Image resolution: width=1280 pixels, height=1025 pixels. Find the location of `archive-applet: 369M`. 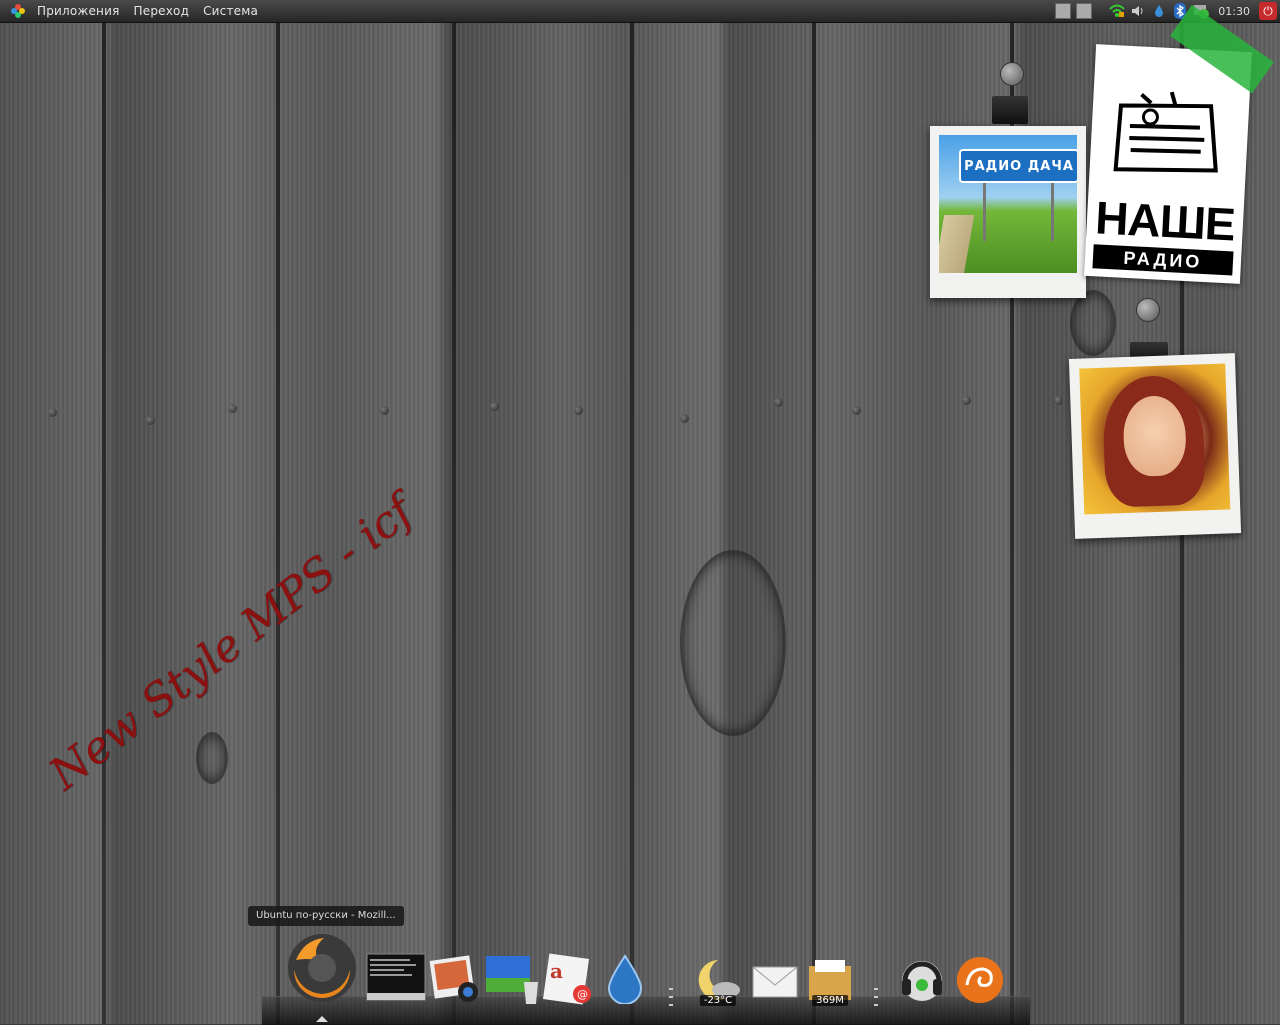

archive-applet: 369M is located at coordinates (830, 980).